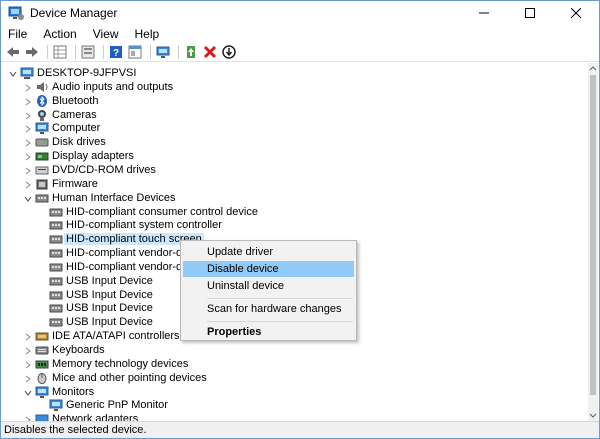 Image resolution: width=600 pixels, height=439 pixels. I want to click on menu-view: View, so click(106, 34).